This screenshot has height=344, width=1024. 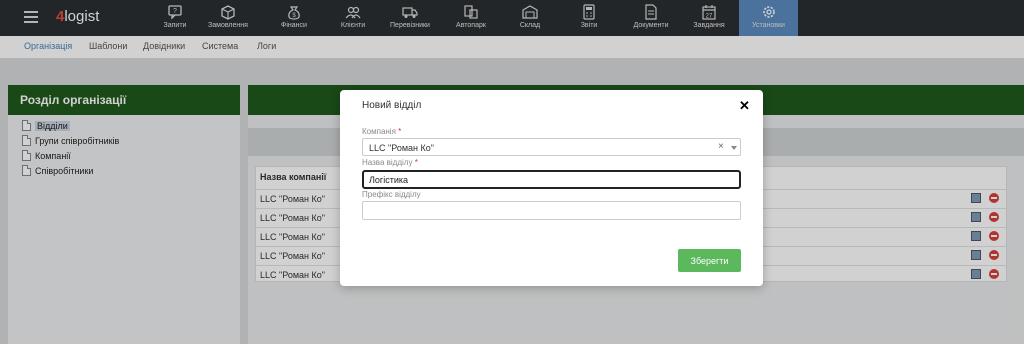 What do you see at coordinates (551, 147) in the screenshot?
I see `company-select: LLC "Роман Ко" ×` at bounding box center [551, 147].